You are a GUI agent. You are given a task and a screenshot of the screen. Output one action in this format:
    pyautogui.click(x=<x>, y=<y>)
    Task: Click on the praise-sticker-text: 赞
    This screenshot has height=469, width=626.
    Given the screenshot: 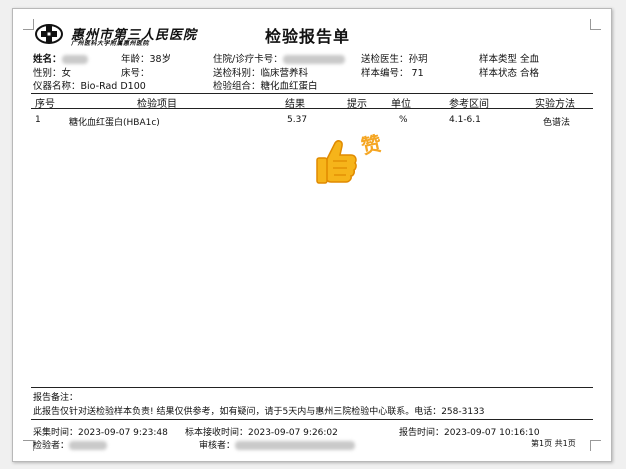 What is the action you would take?
    pyautogui.click(x=371, y=145)
    